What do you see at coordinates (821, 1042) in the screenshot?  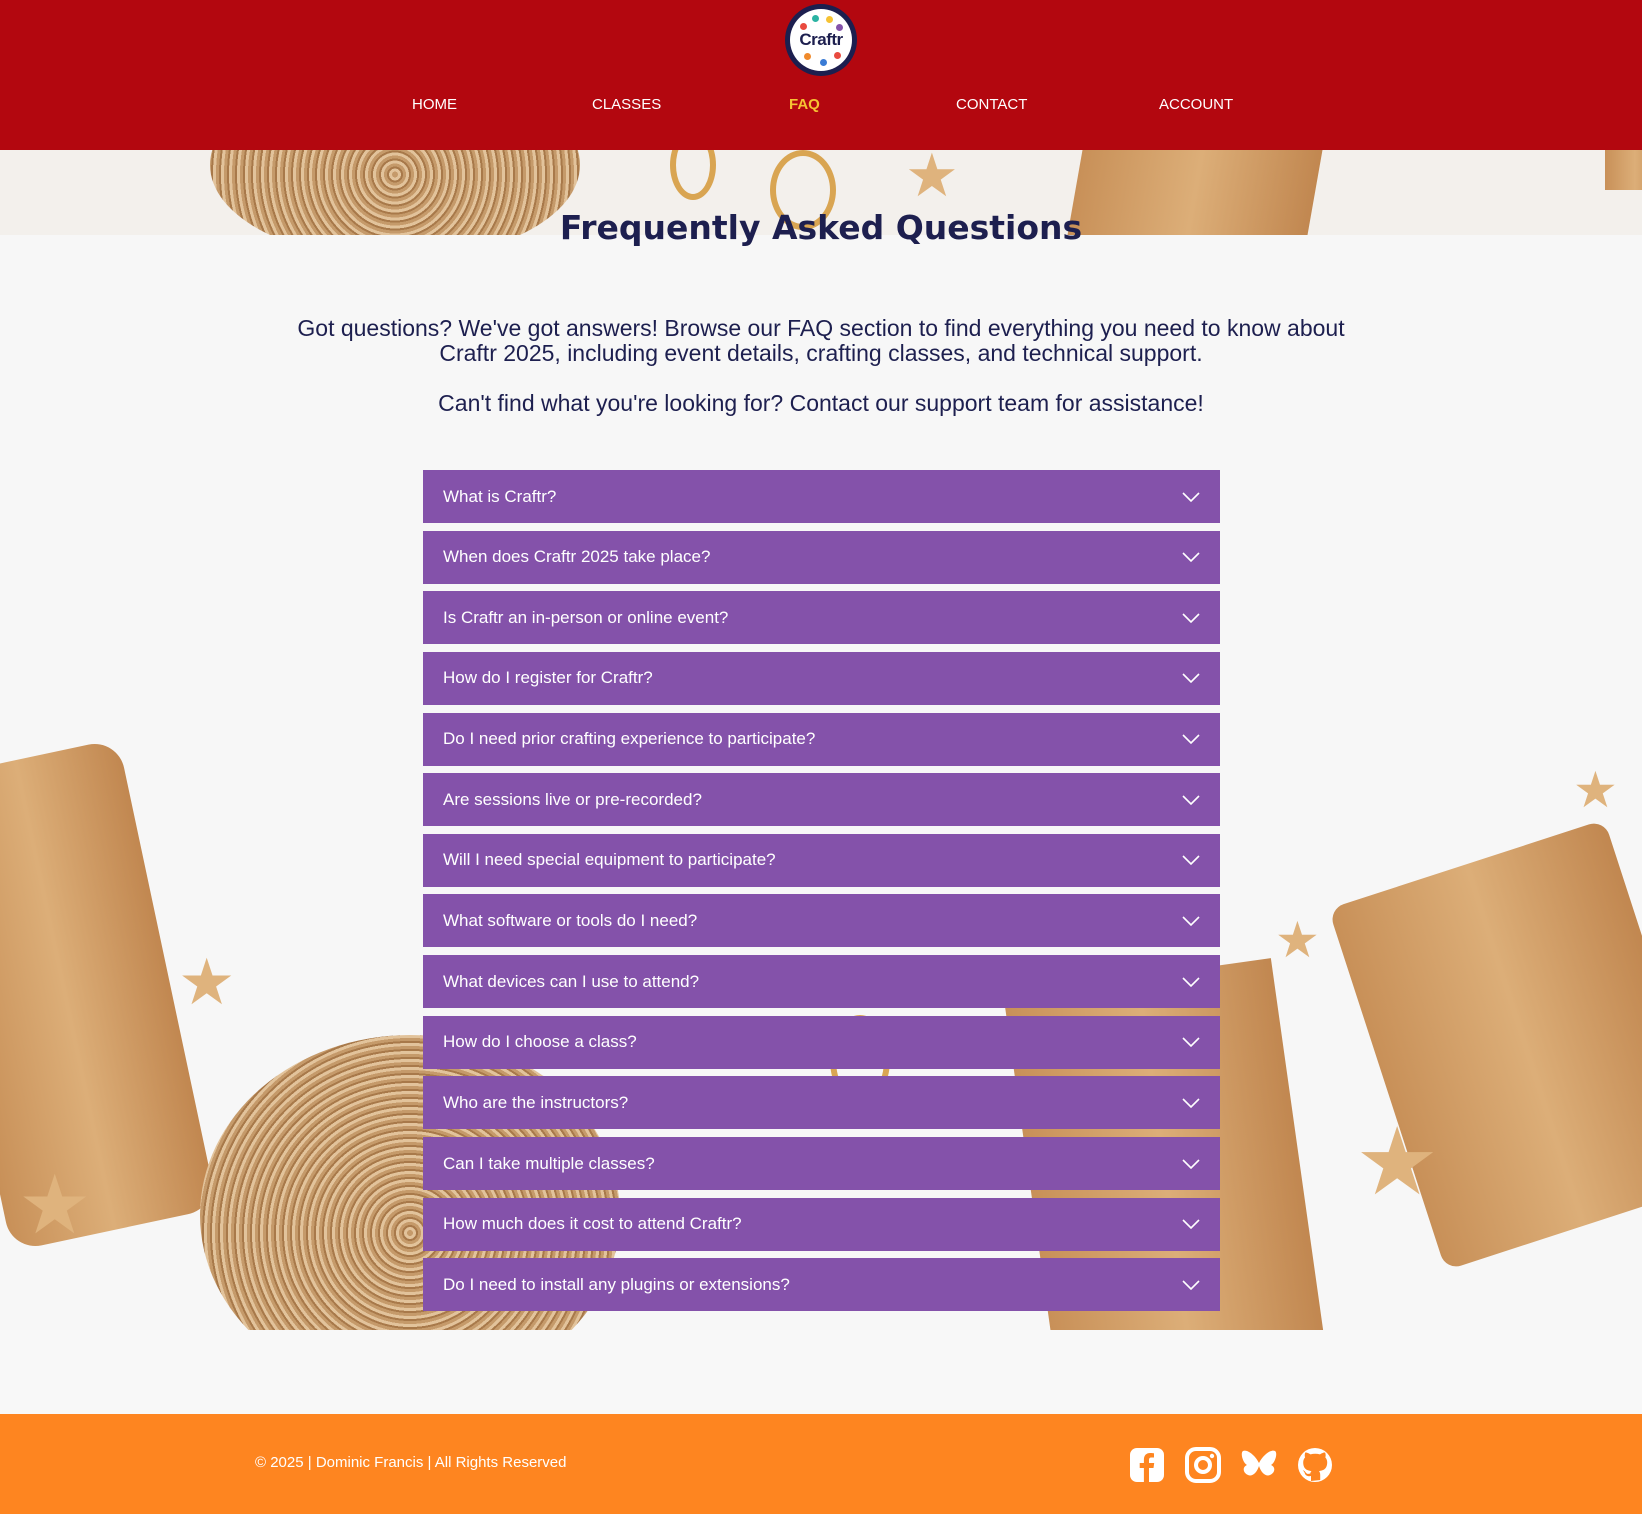 I see `faq-item: How do I choose a class?` at bounding box center [821, 1042].